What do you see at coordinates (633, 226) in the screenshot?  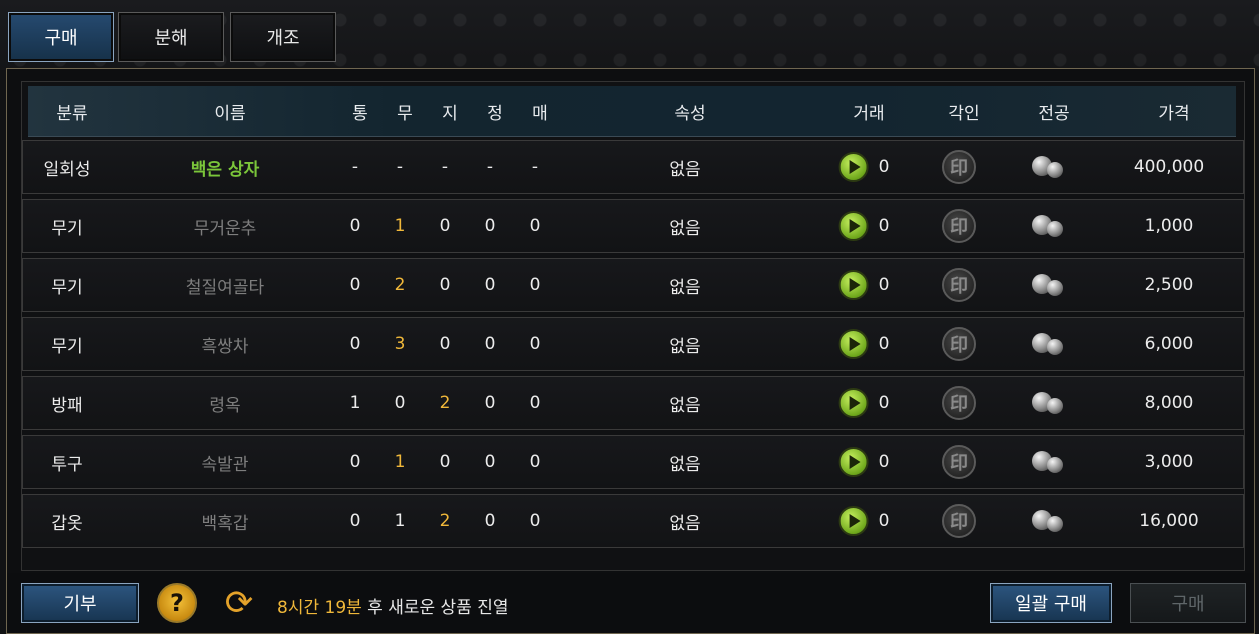 I see `table-row: 무기 무거운추 0 1 0 0 0 없음 0 印 1,000` at bounding box center [633, 226].